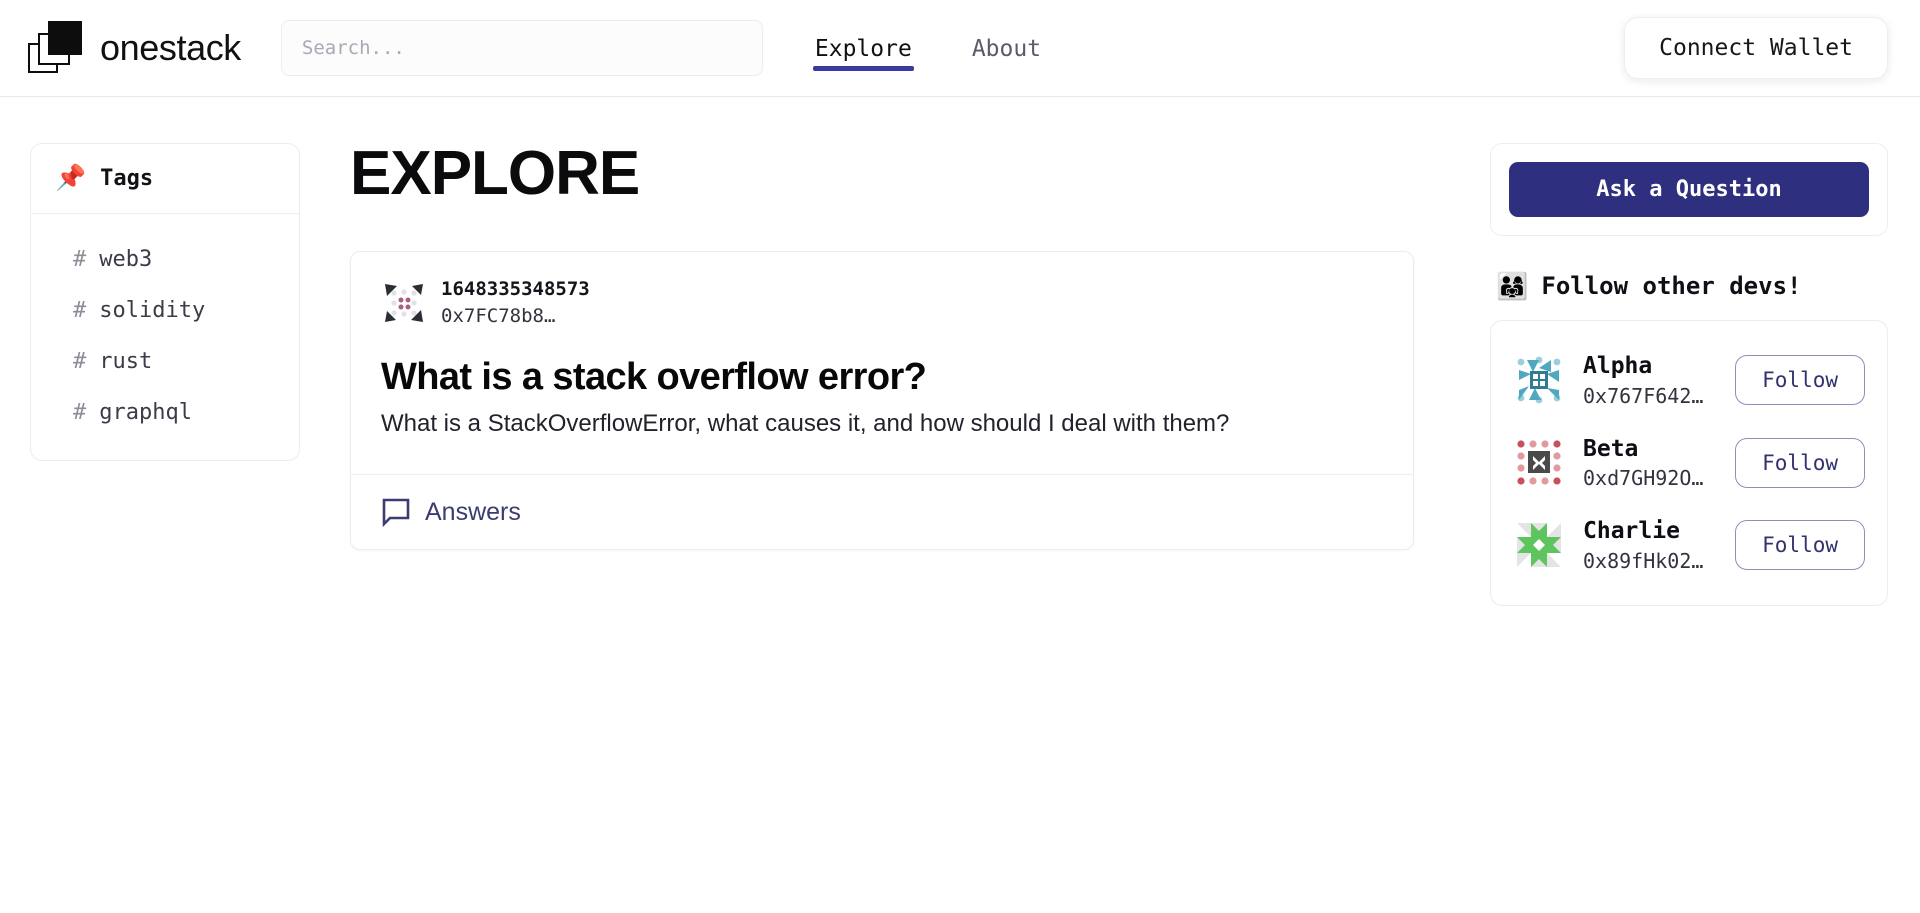  I want to click on family-icon: 👨‍👩‍👧, so click(1512, 286).